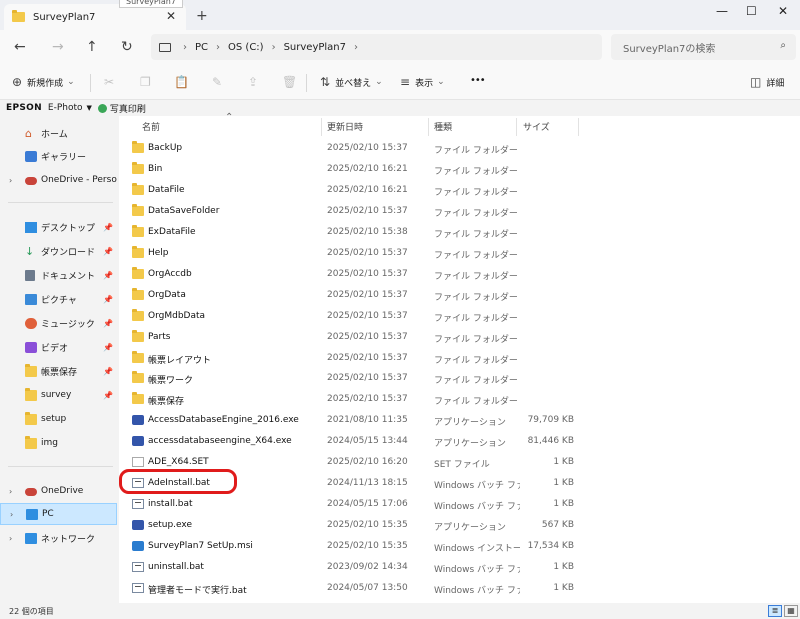 The width and height of the screenshot is (800, 619). I want to click on file-row: OrgMdbData 2025/02/10 15:37 ファイル フォルダー, so click(459, 316).